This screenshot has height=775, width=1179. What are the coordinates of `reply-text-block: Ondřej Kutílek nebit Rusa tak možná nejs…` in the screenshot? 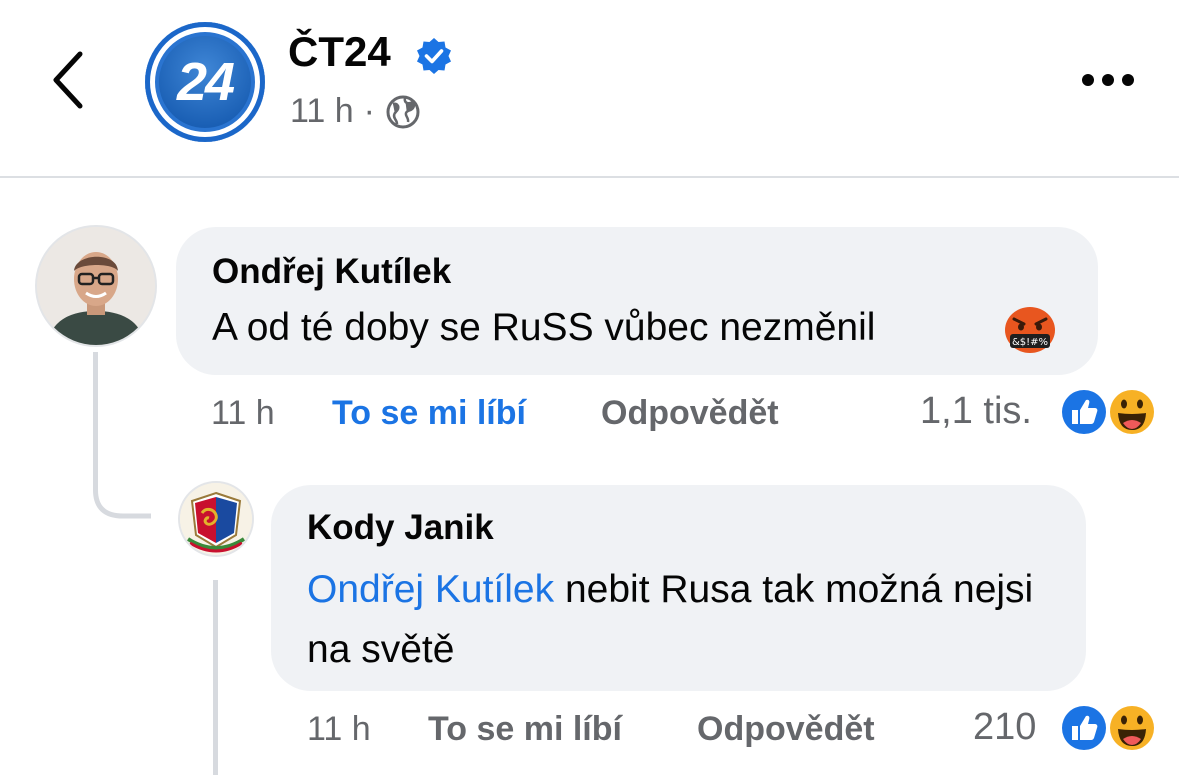 It's located at (687, 620).